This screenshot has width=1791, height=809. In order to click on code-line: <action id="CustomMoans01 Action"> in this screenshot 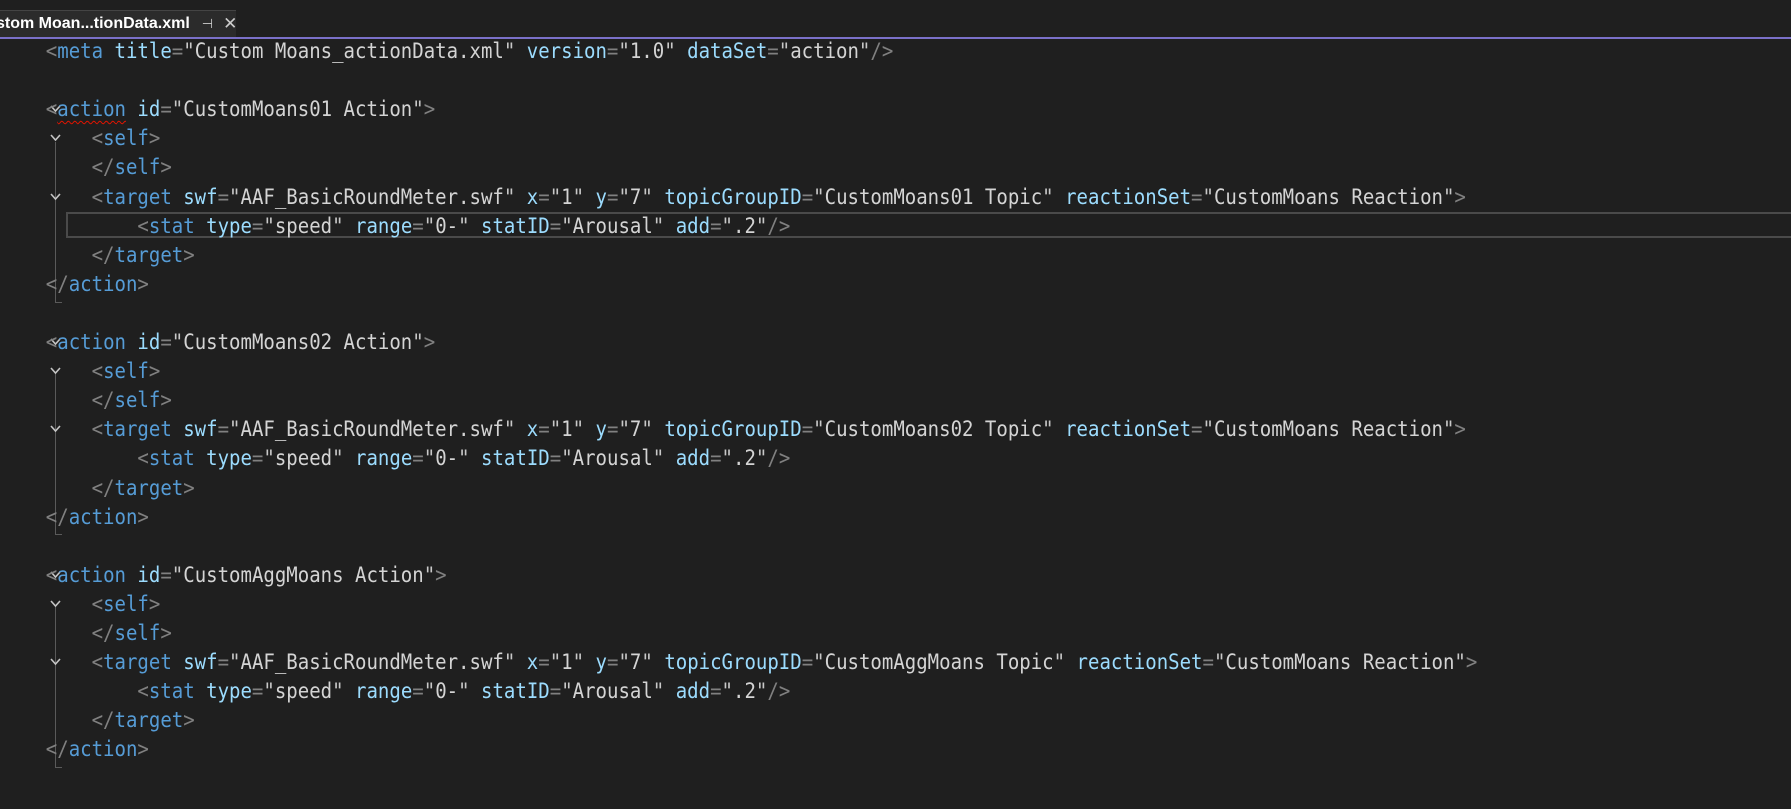, I will do `click(895, 109)`.